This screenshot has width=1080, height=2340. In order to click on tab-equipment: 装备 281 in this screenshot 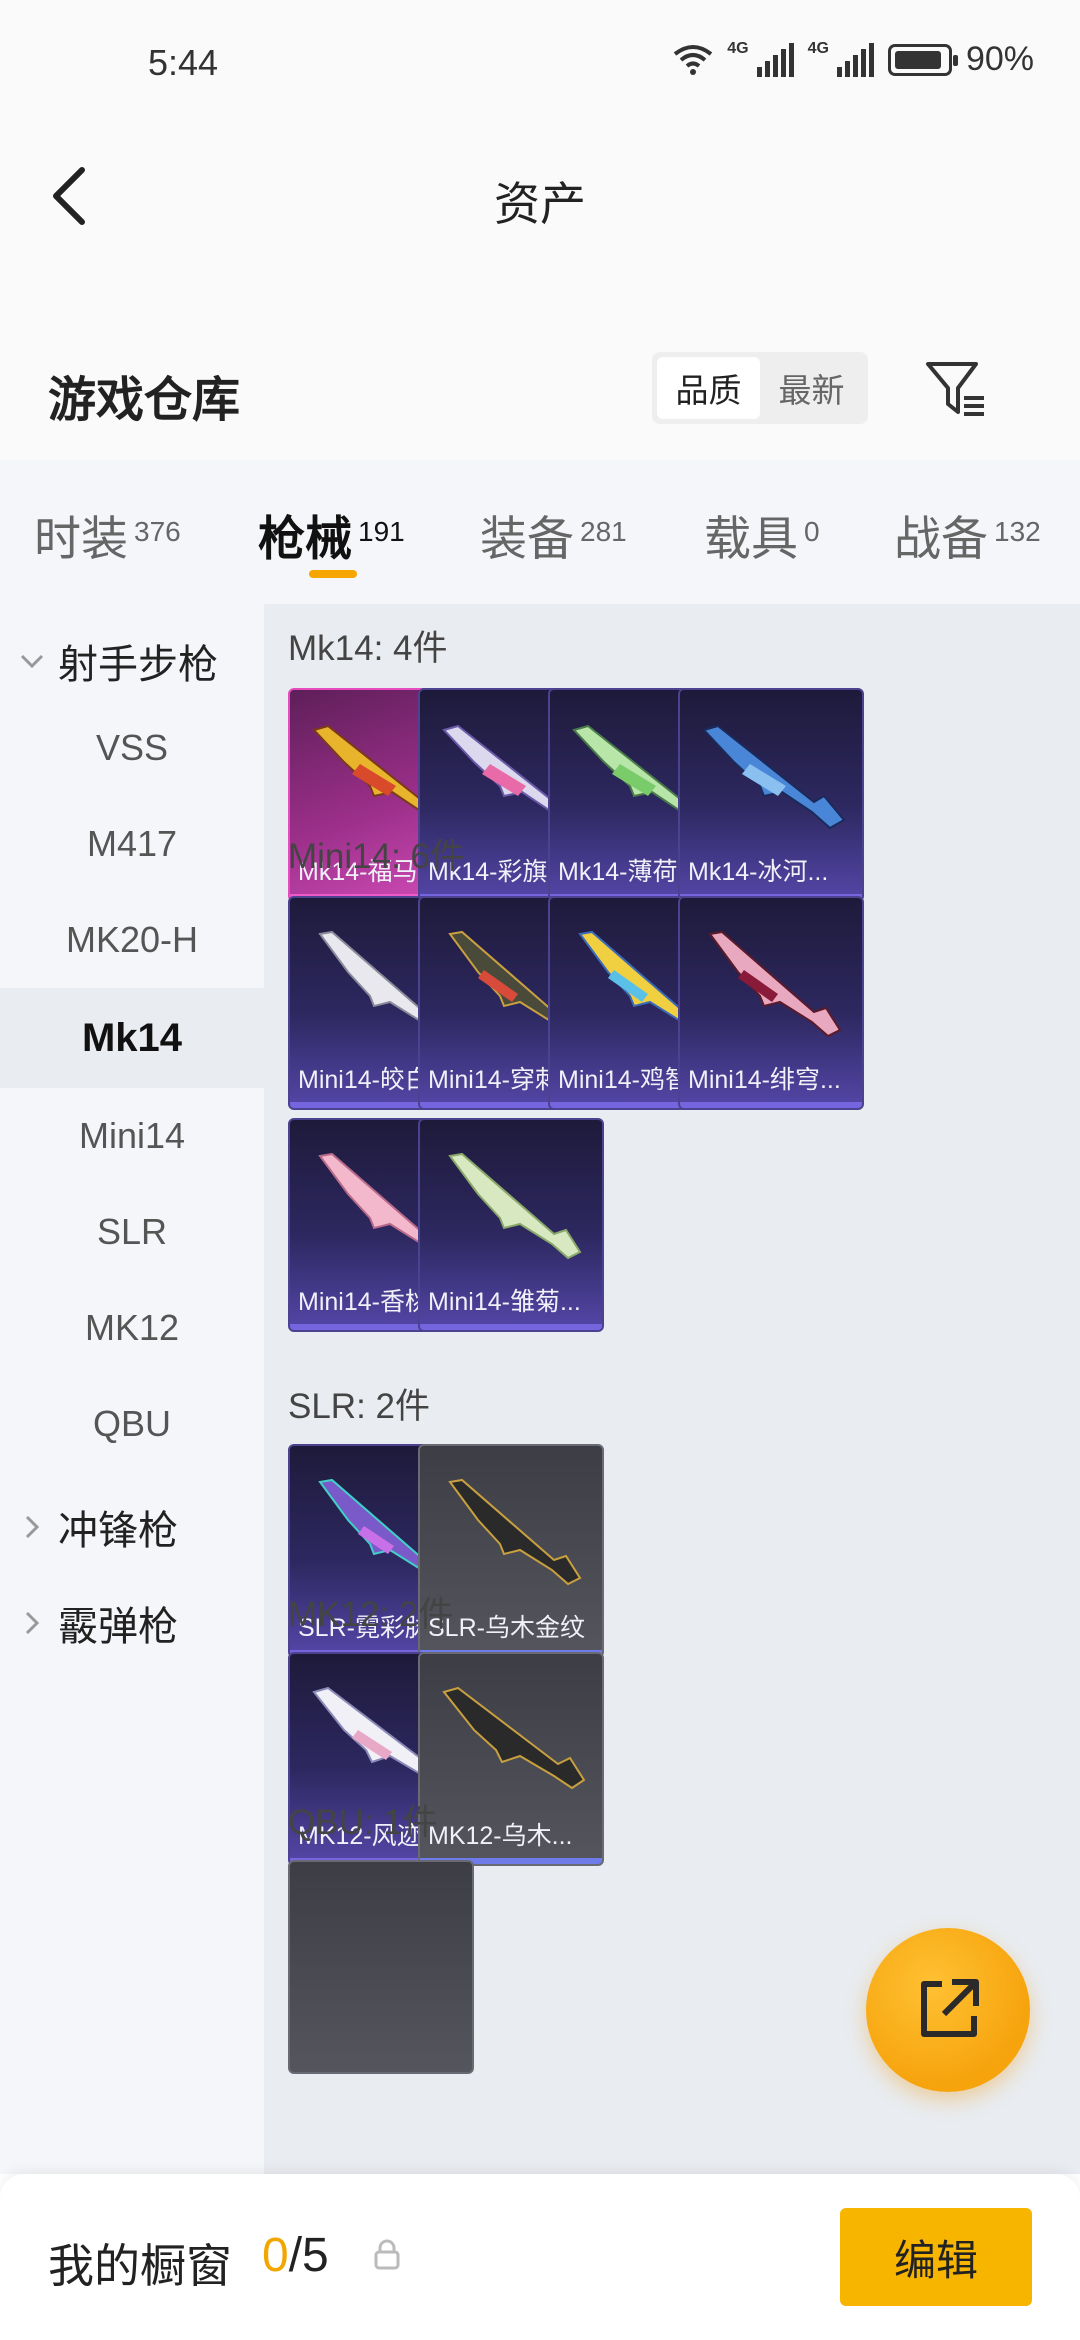, I will do `click(553, 534)`.